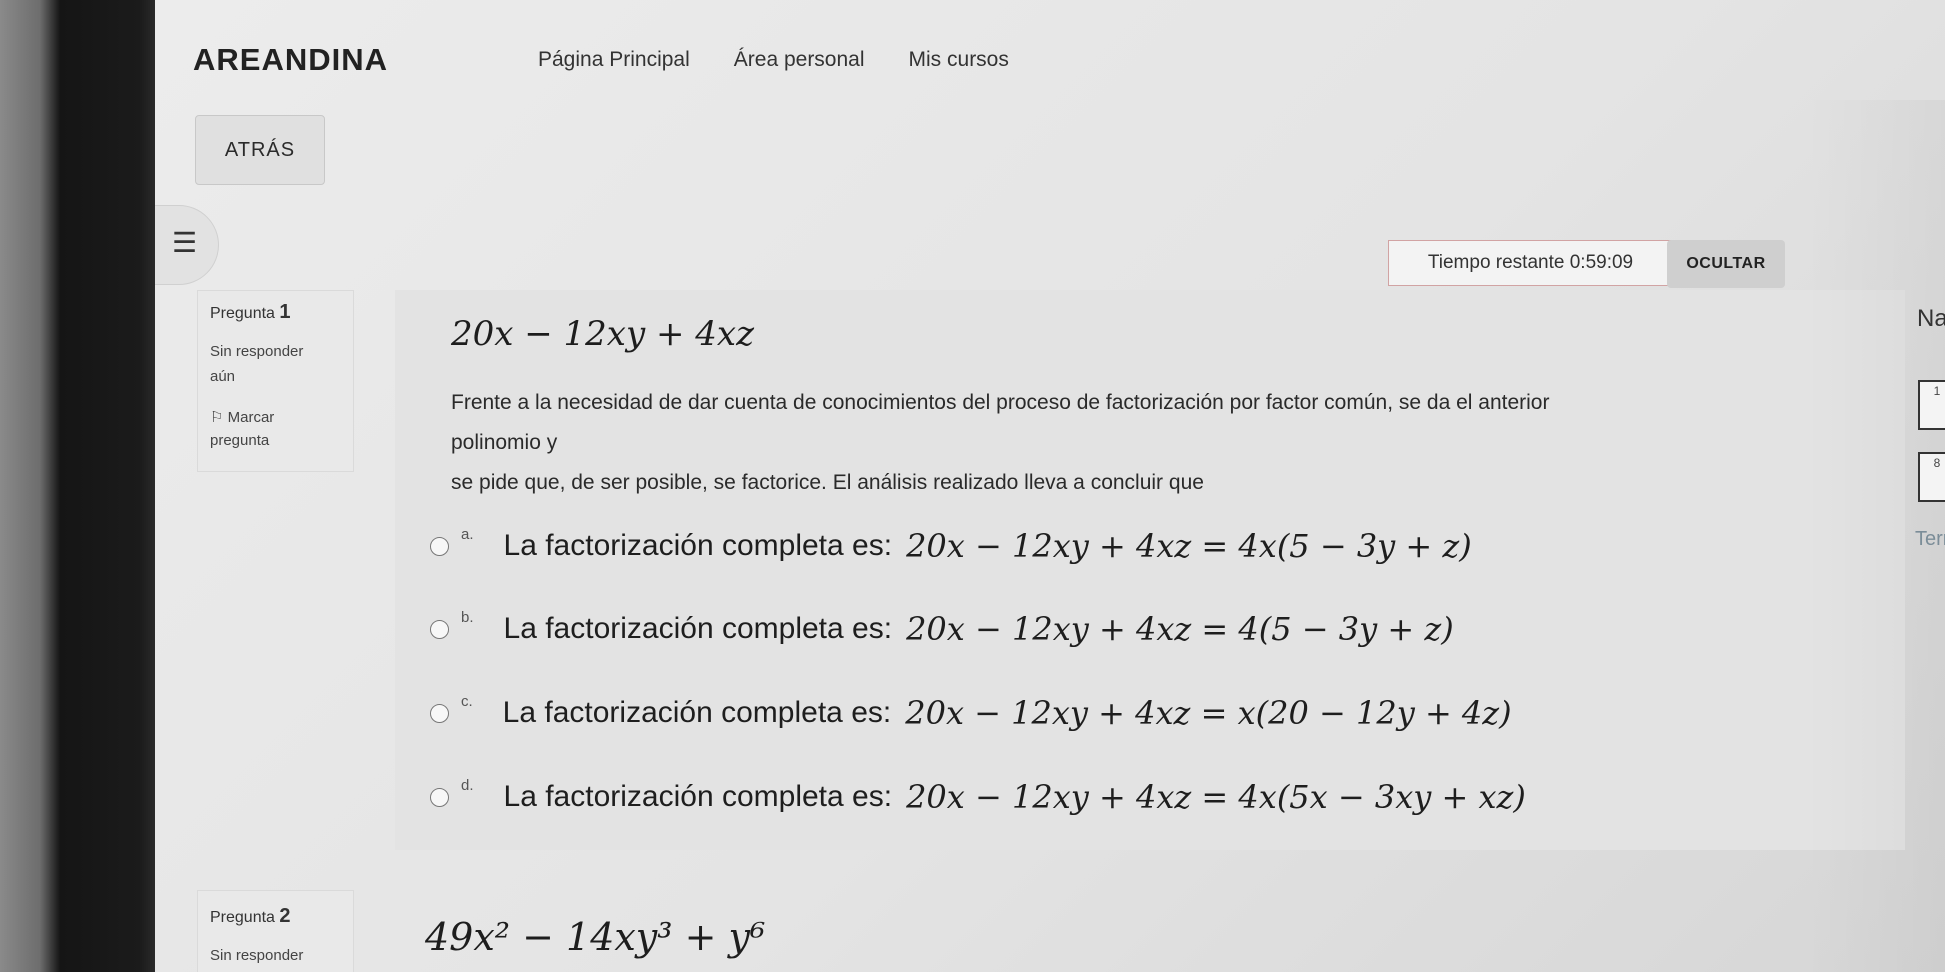  I want to click on flag-question-link: ⚐ Marcar, so click(242, 417).